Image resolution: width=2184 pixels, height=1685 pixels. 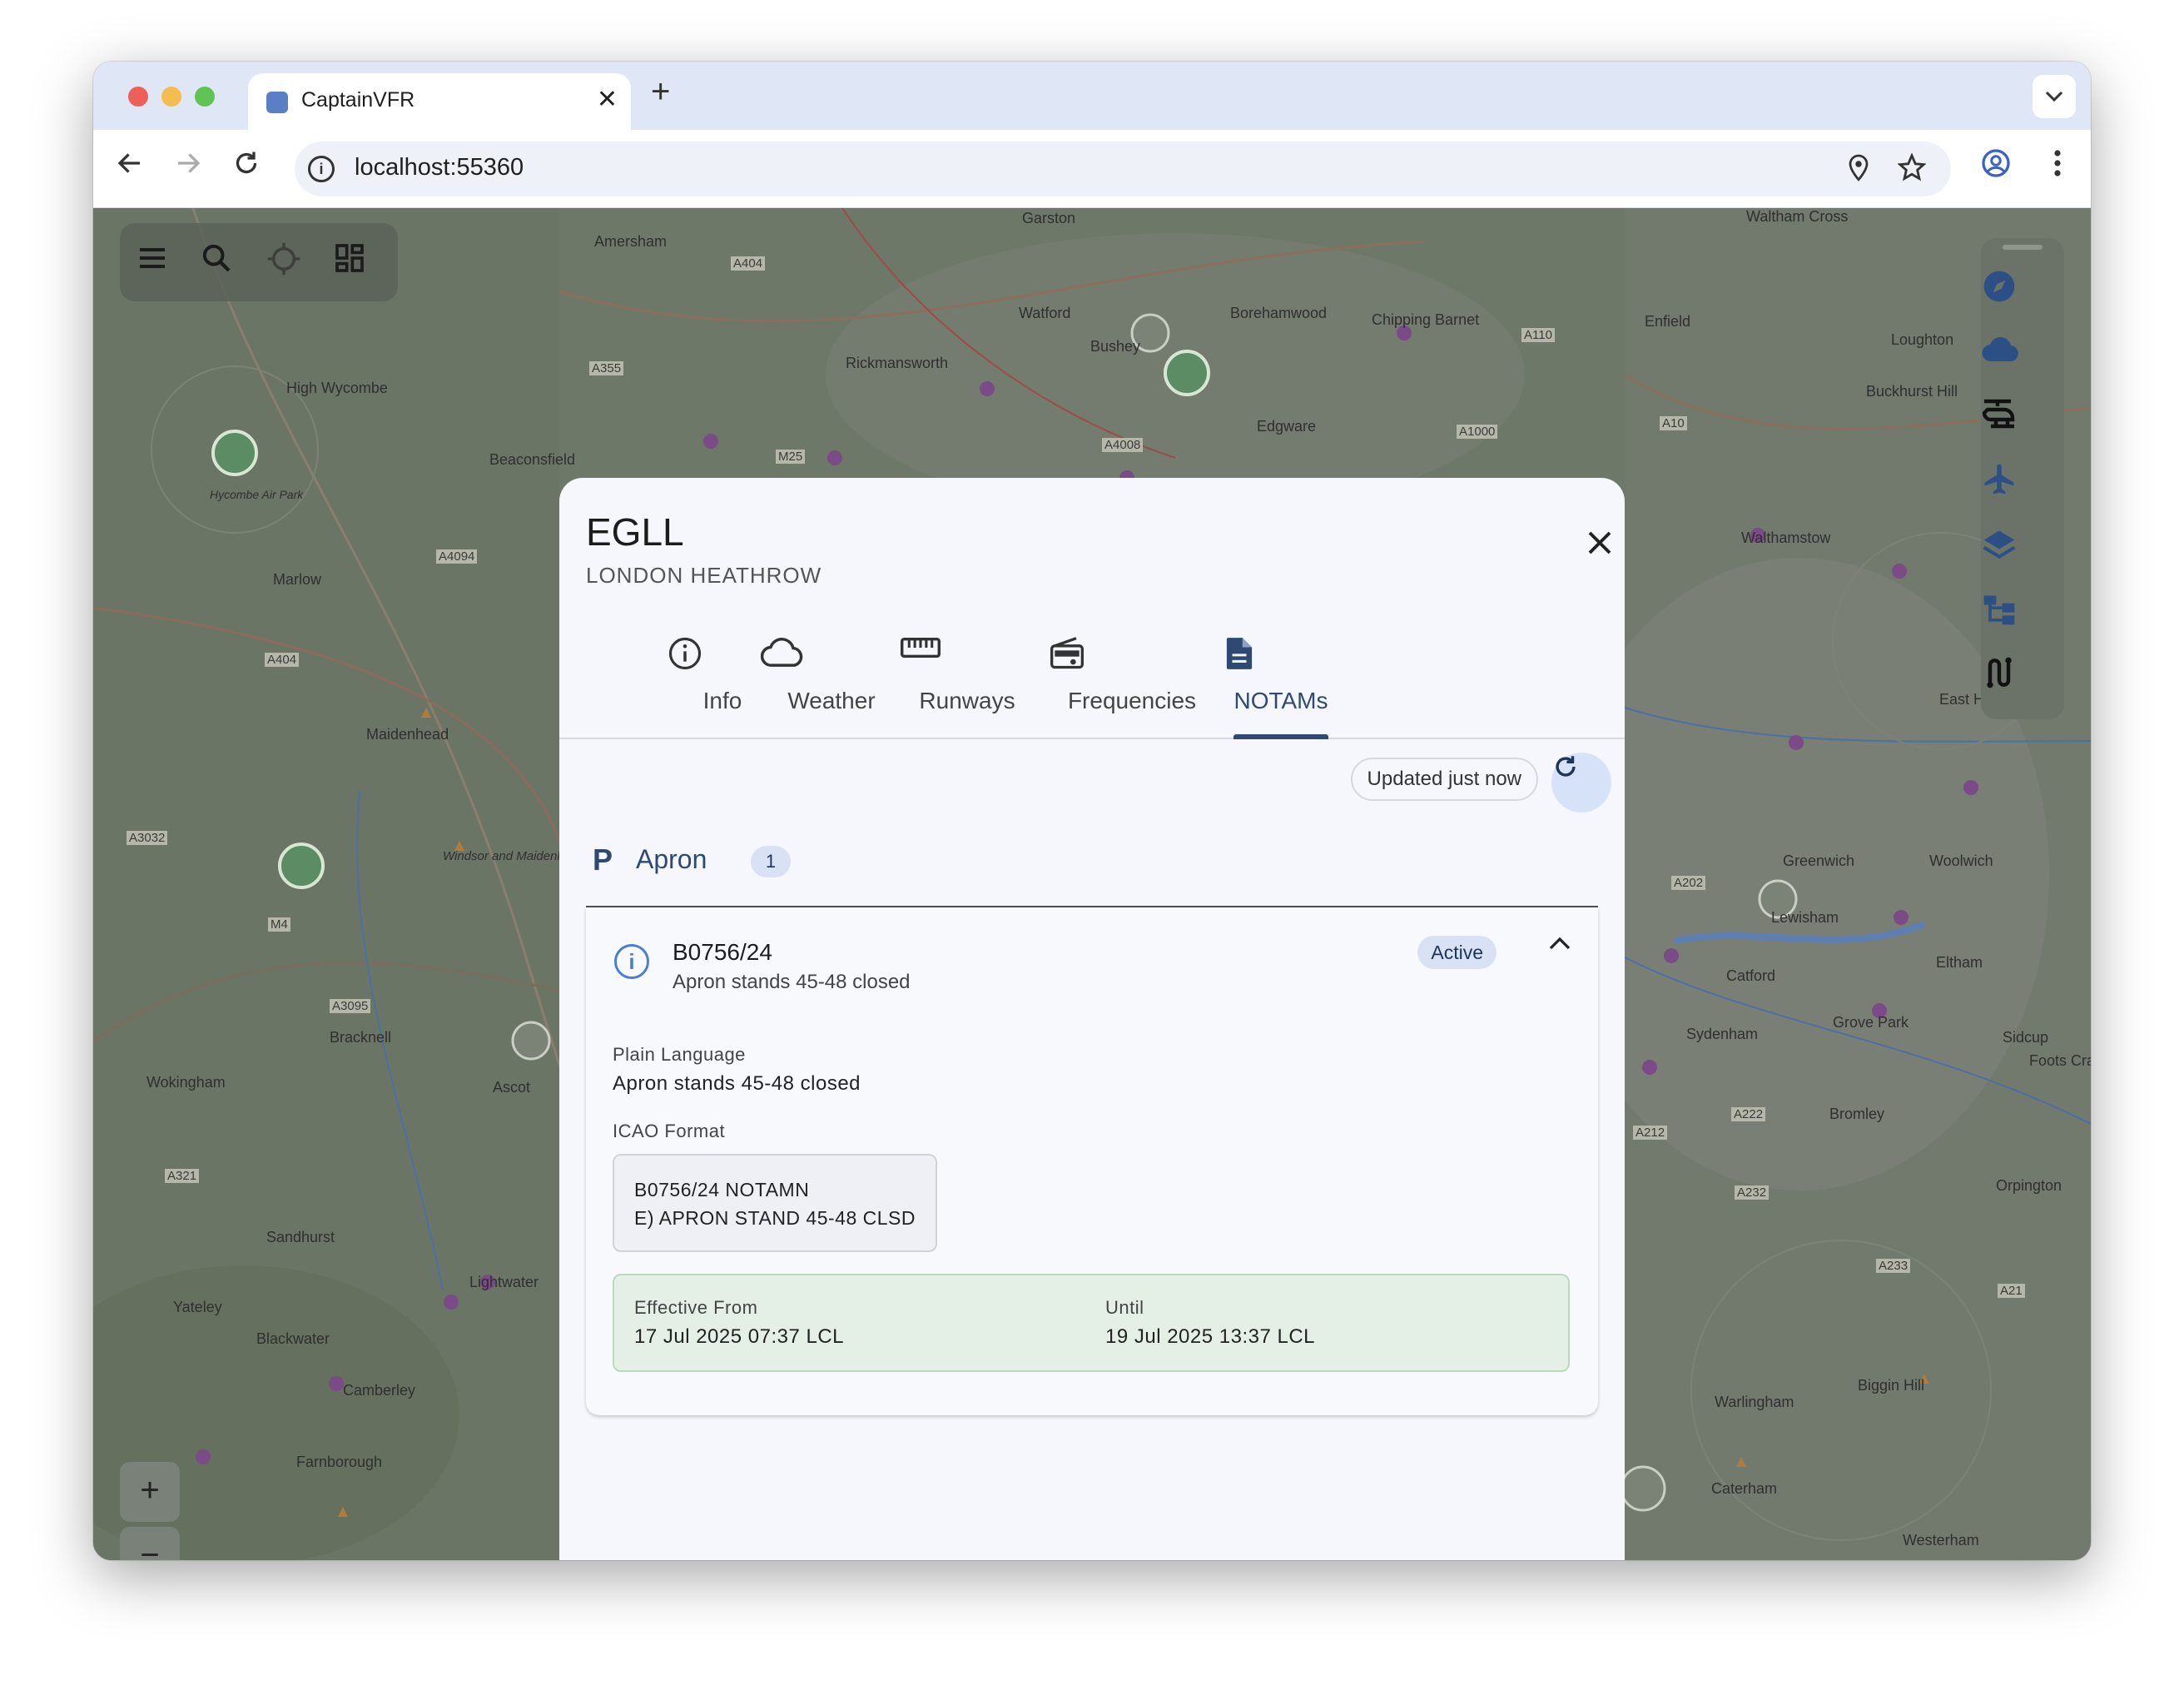 I want to click on tab-runways: Runways, so click(x=967, y=675).